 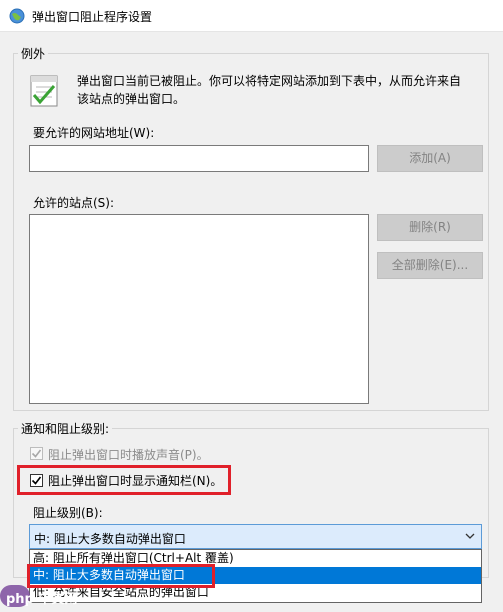 I want to click on add-button: 添加(A), so click(x=430, y=158).